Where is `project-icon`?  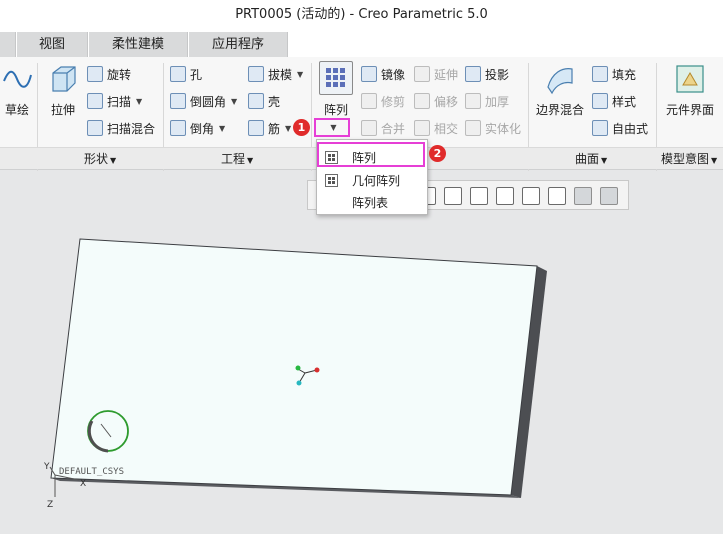 project-icon is located at coordinates (473, 74).